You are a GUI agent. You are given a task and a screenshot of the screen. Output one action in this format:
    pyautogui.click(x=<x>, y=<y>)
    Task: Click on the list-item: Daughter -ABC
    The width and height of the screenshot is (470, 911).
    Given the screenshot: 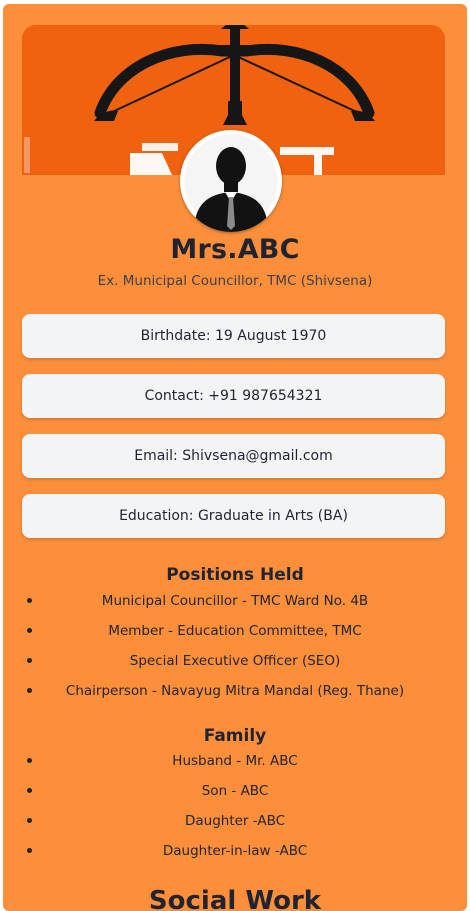 What is the action you would take?
    pyautogui.click(x=235, y=826)
    